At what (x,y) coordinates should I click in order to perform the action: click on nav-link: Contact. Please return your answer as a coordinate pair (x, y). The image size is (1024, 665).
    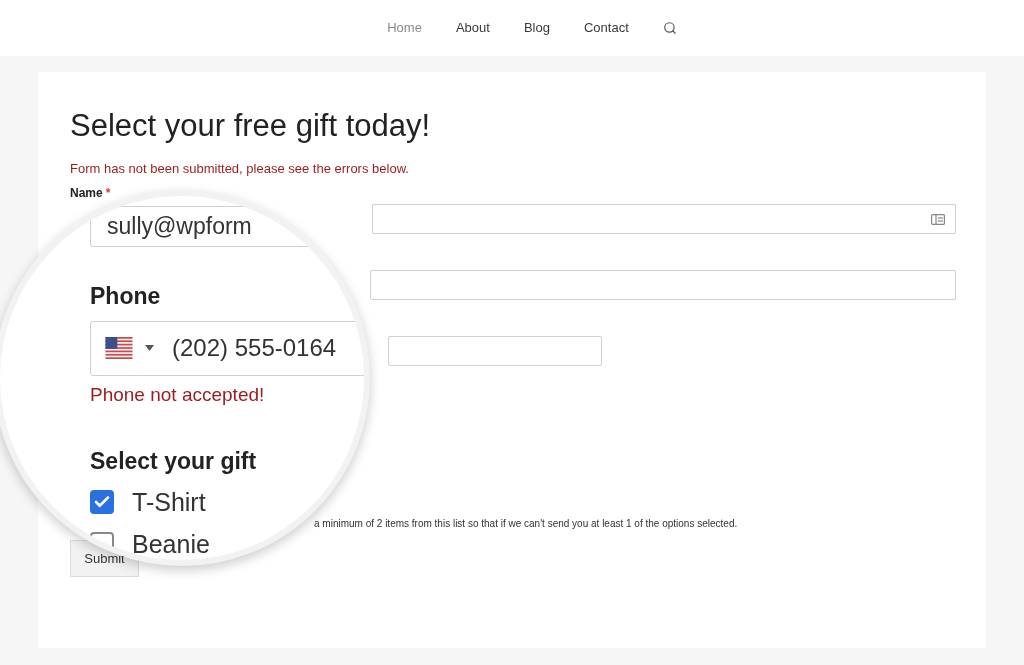
    Looking at the image, I should click on (606, 28).